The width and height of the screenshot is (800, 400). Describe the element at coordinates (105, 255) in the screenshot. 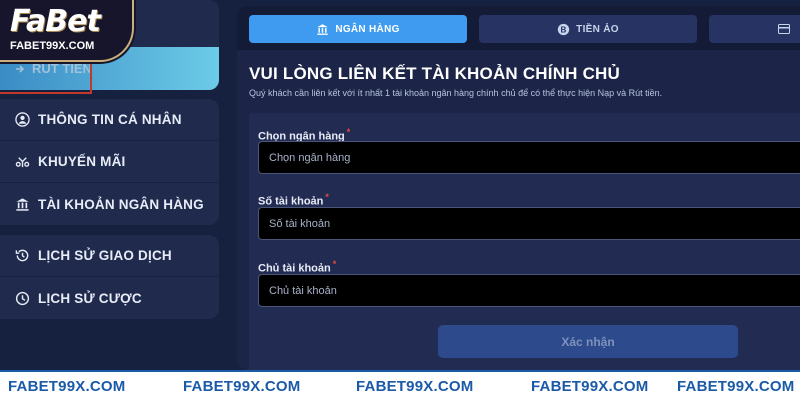

I see `sidebar-item-label: LỊCH SỬ GIAO DỊCH` at that location.